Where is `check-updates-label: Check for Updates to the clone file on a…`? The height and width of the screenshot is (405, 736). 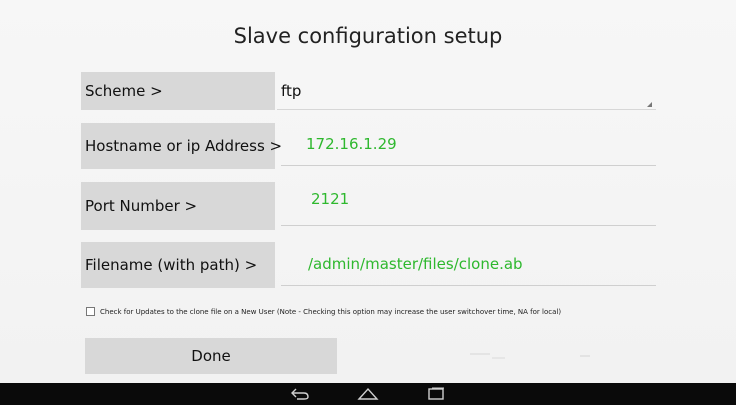 check-updates-label: Check for Updates to the clone file on a… is located at coordinates (331, 311).